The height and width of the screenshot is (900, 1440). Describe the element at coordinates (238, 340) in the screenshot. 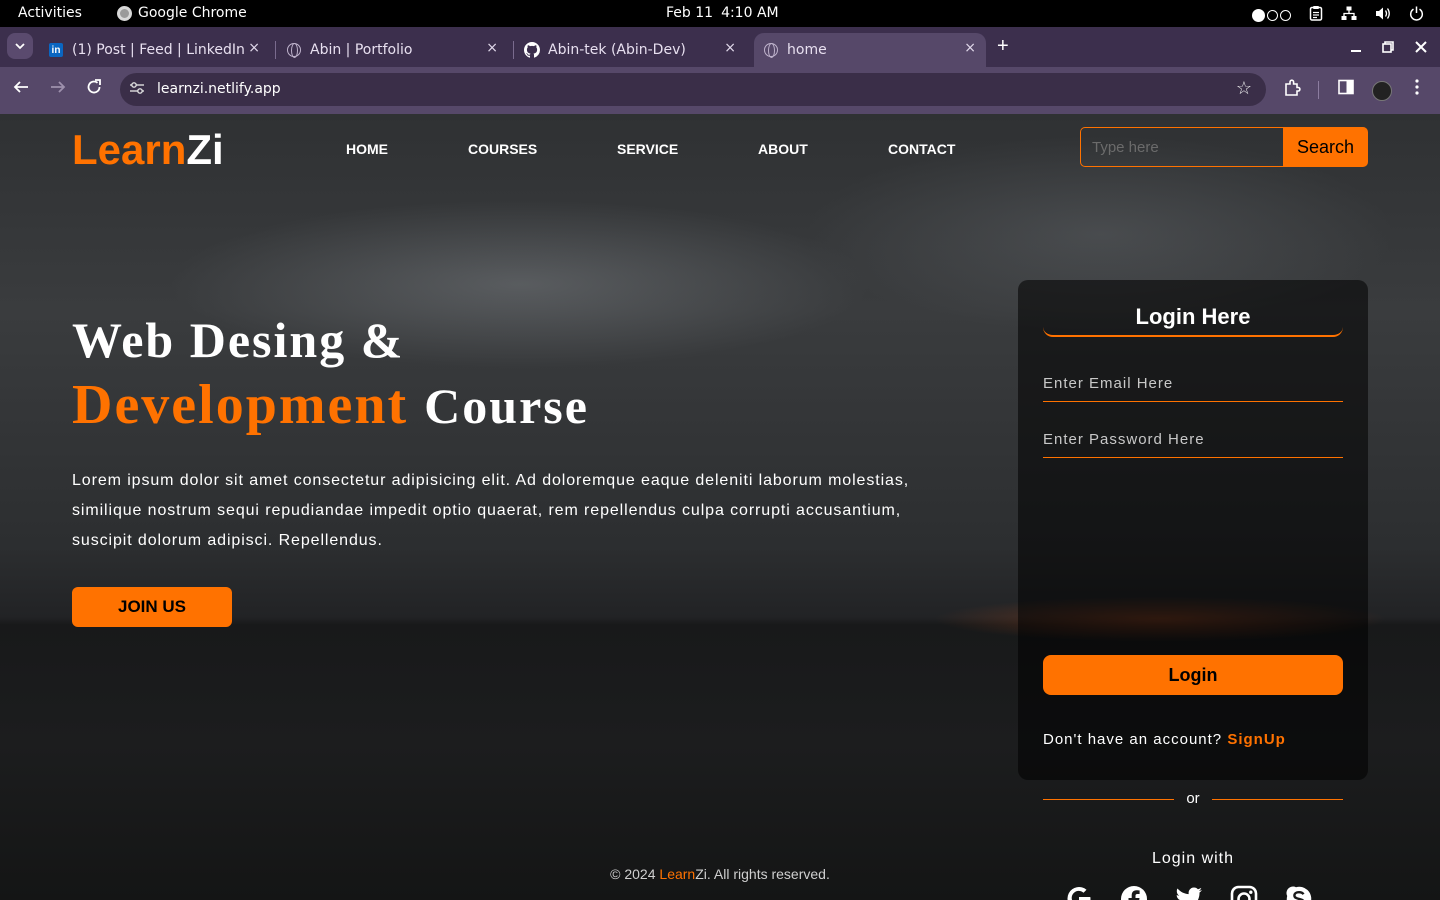

I see `hero-title-line1: Web Desing &` at that location.